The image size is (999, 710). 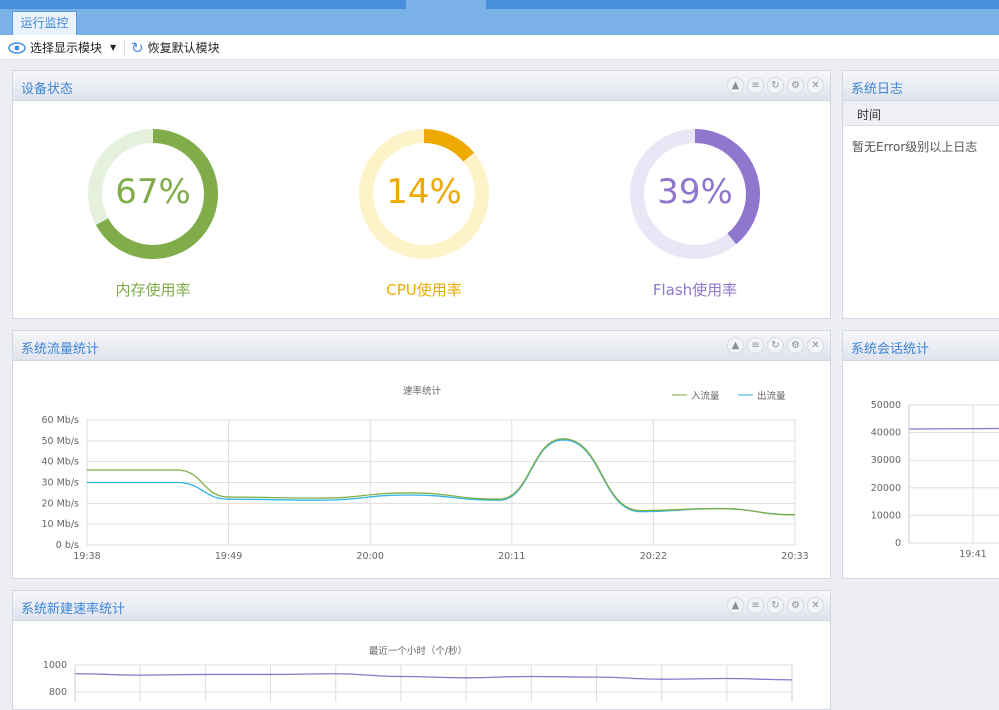 What do you see at coordinates (228, 556) in the screenshot?
I see `x-tick-label: 19:49` at bounding box center [228, 556].